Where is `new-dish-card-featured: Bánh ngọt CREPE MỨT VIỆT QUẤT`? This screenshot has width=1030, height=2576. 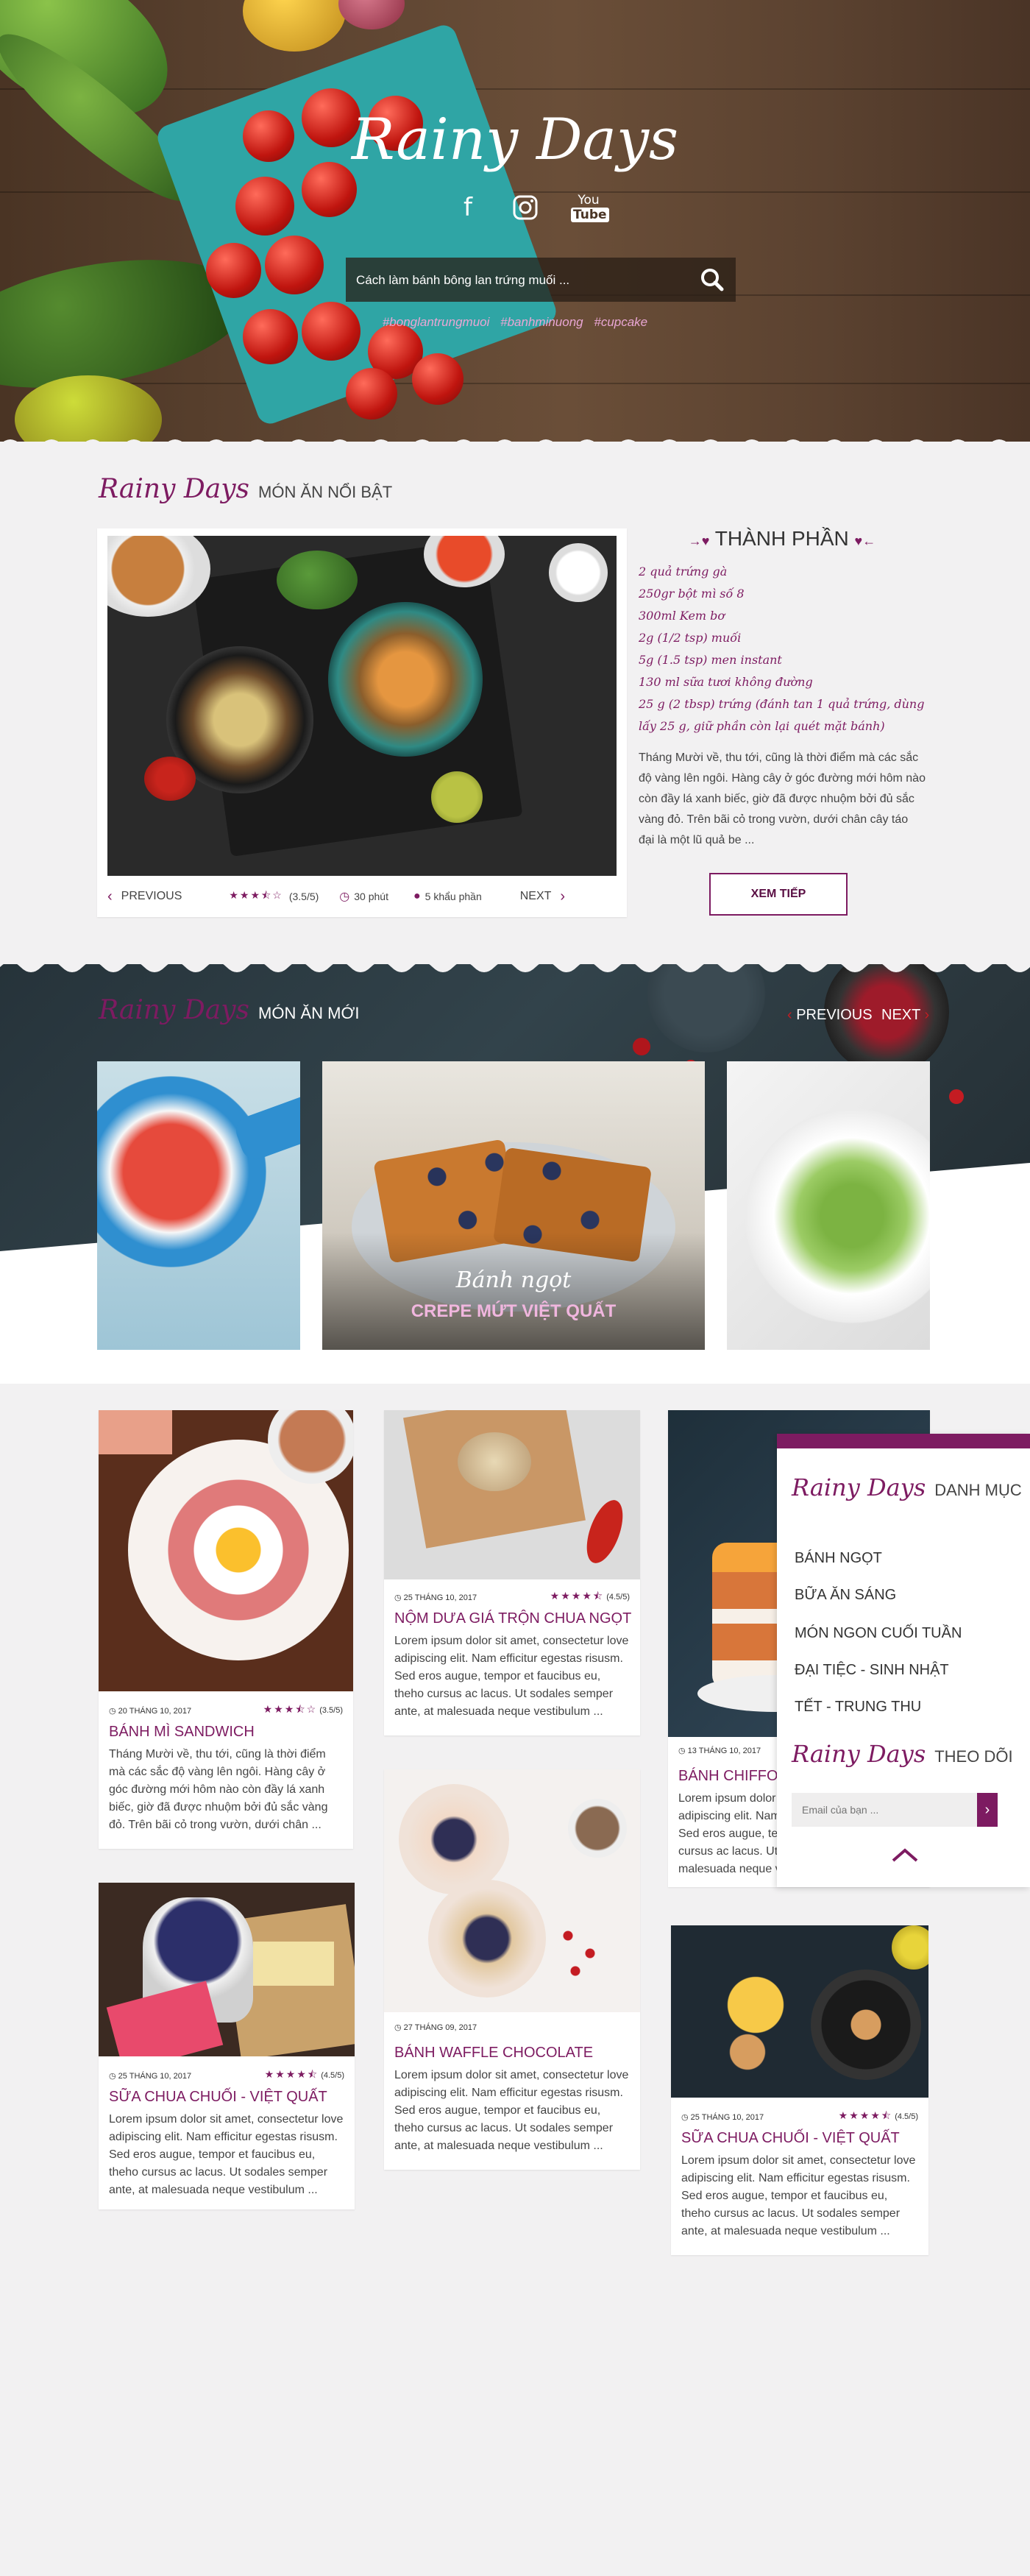 new-dish-card-featured: Bánh ngọt CREPE MỨT VIỆT QUẤT is located at coordinates (514, 1205).